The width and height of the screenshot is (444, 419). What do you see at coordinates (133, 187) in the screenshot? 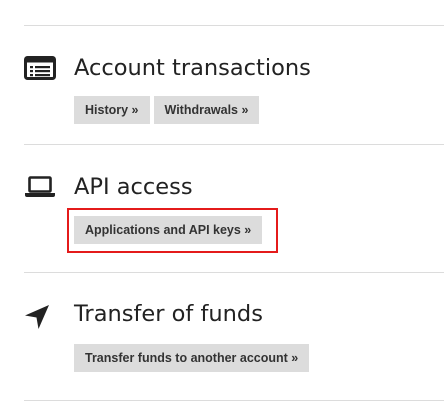
I see `section-title-api-access: API access` at bounding box center [133, 187].